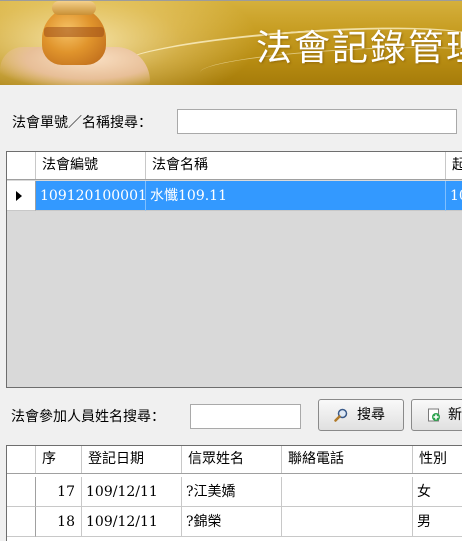  Describe the element at coordinates (371, 415) in the screenshot. I see `search-button-label: 搜尋` at that location.